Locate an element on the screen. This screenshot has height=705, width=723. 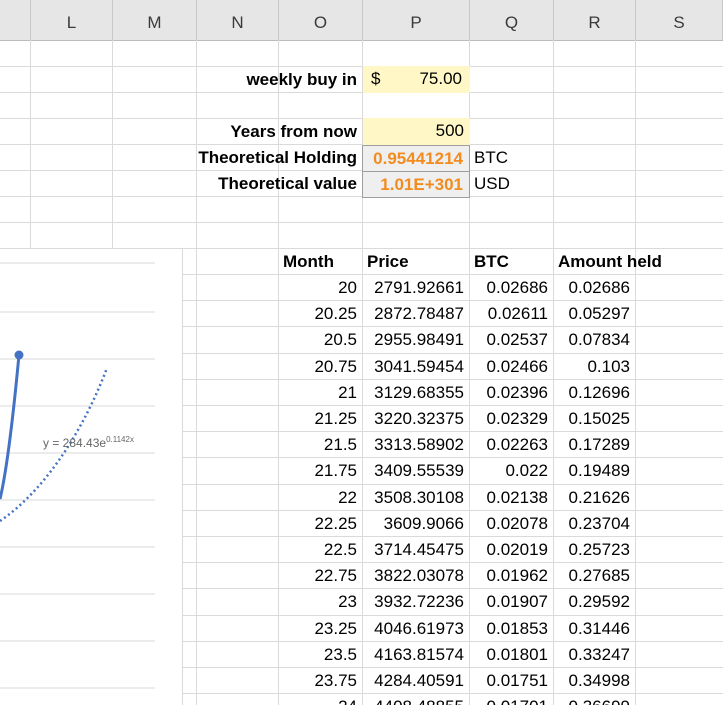
years-label: Years from now is located at coordinates (293, 131).